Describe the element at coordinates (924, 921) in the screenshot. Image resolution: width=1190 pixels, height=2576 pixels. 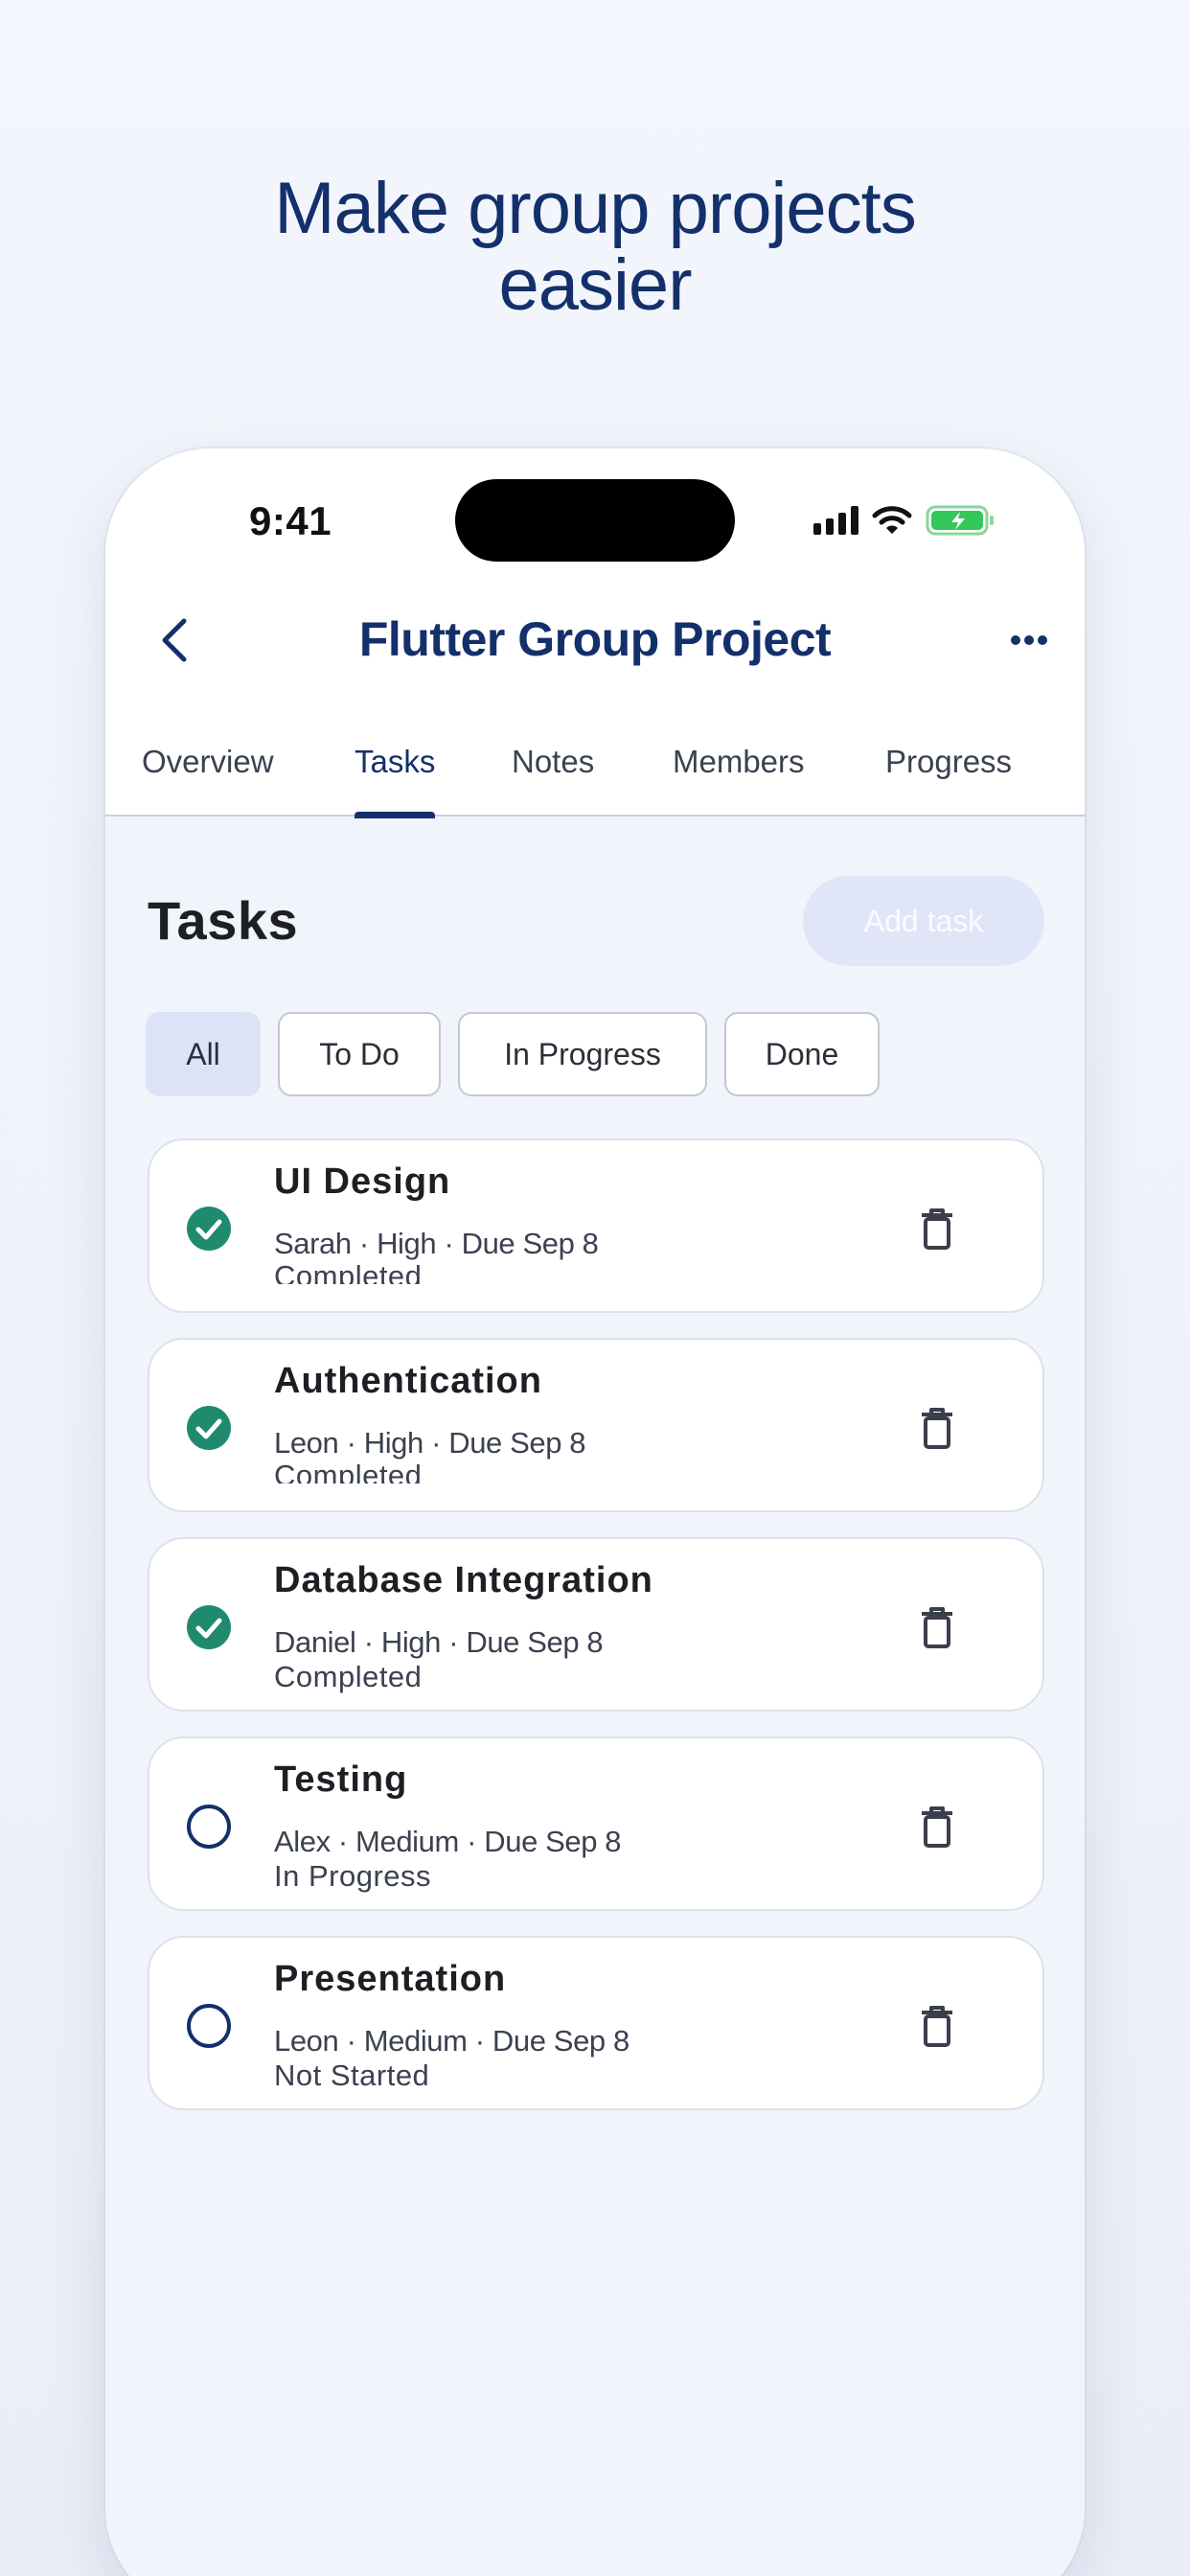
I see `add-task-button: Add task` at that location.